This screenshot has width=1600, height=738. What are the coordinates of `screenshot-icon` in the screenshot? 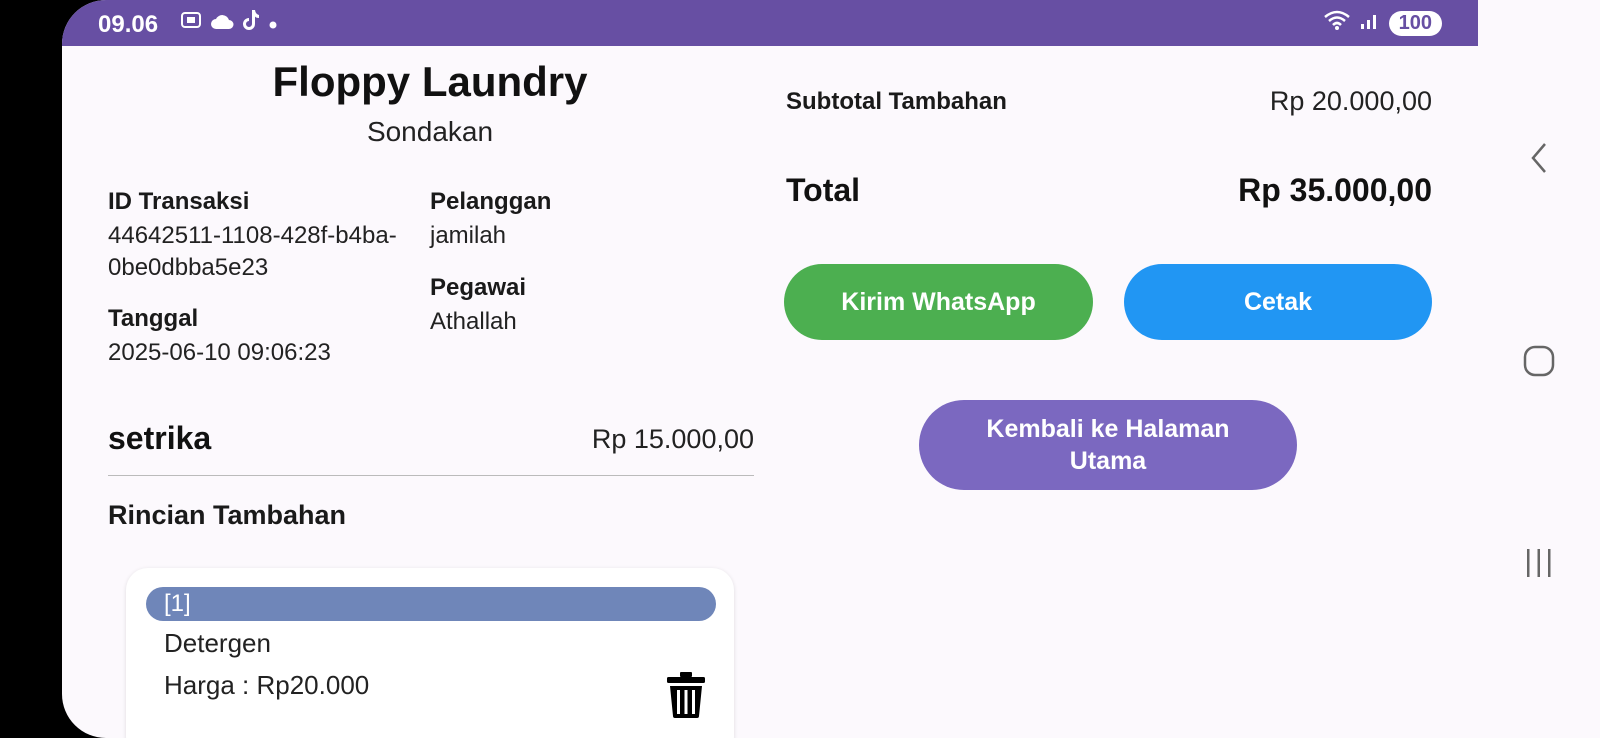 It's located at (191, 23).